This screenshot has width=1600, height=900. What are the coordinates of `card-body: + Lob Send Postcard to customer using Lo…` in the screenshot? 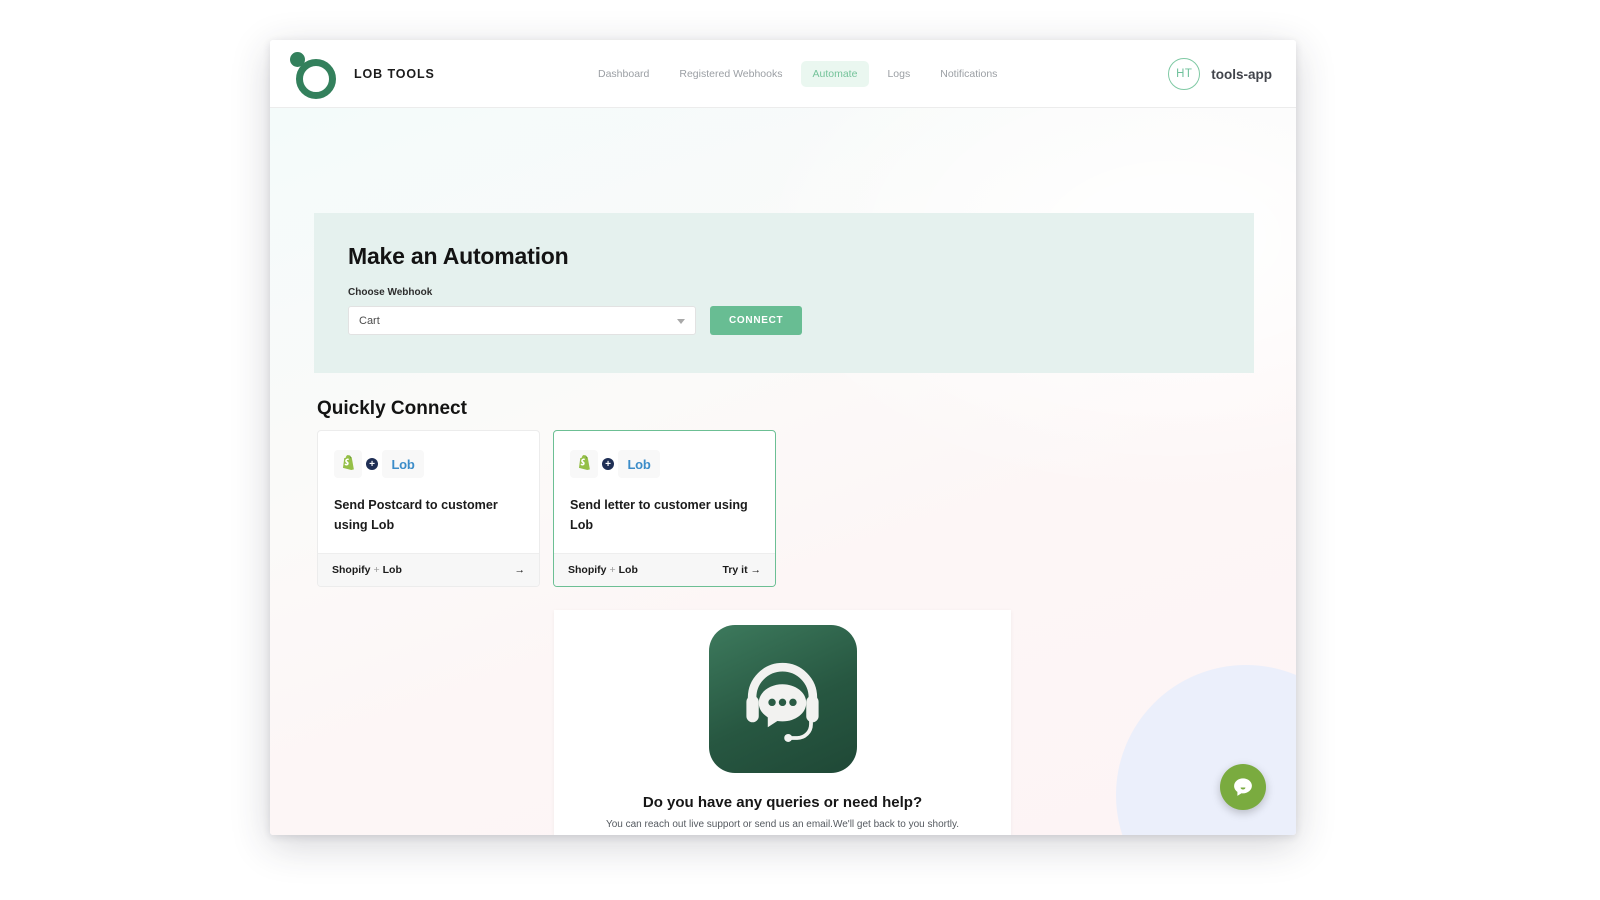 It's located at (428, 492).